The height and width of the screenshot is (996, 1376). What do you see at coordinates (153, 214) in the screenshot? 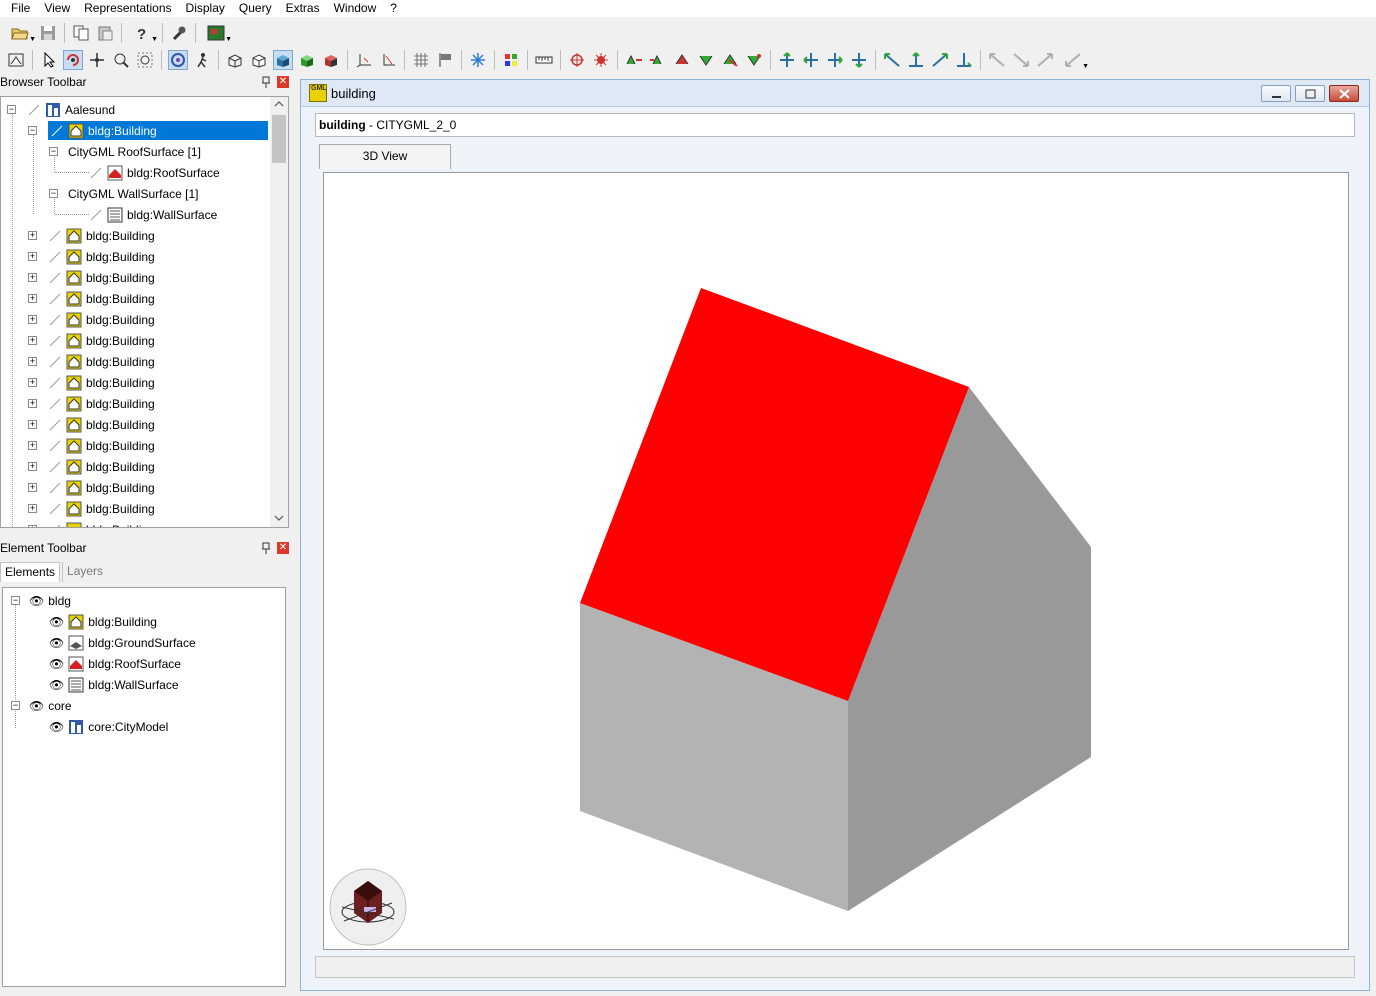
I see `tree-node-wall-surface: bldg:WallSurface` at bounding box center [153, 214].